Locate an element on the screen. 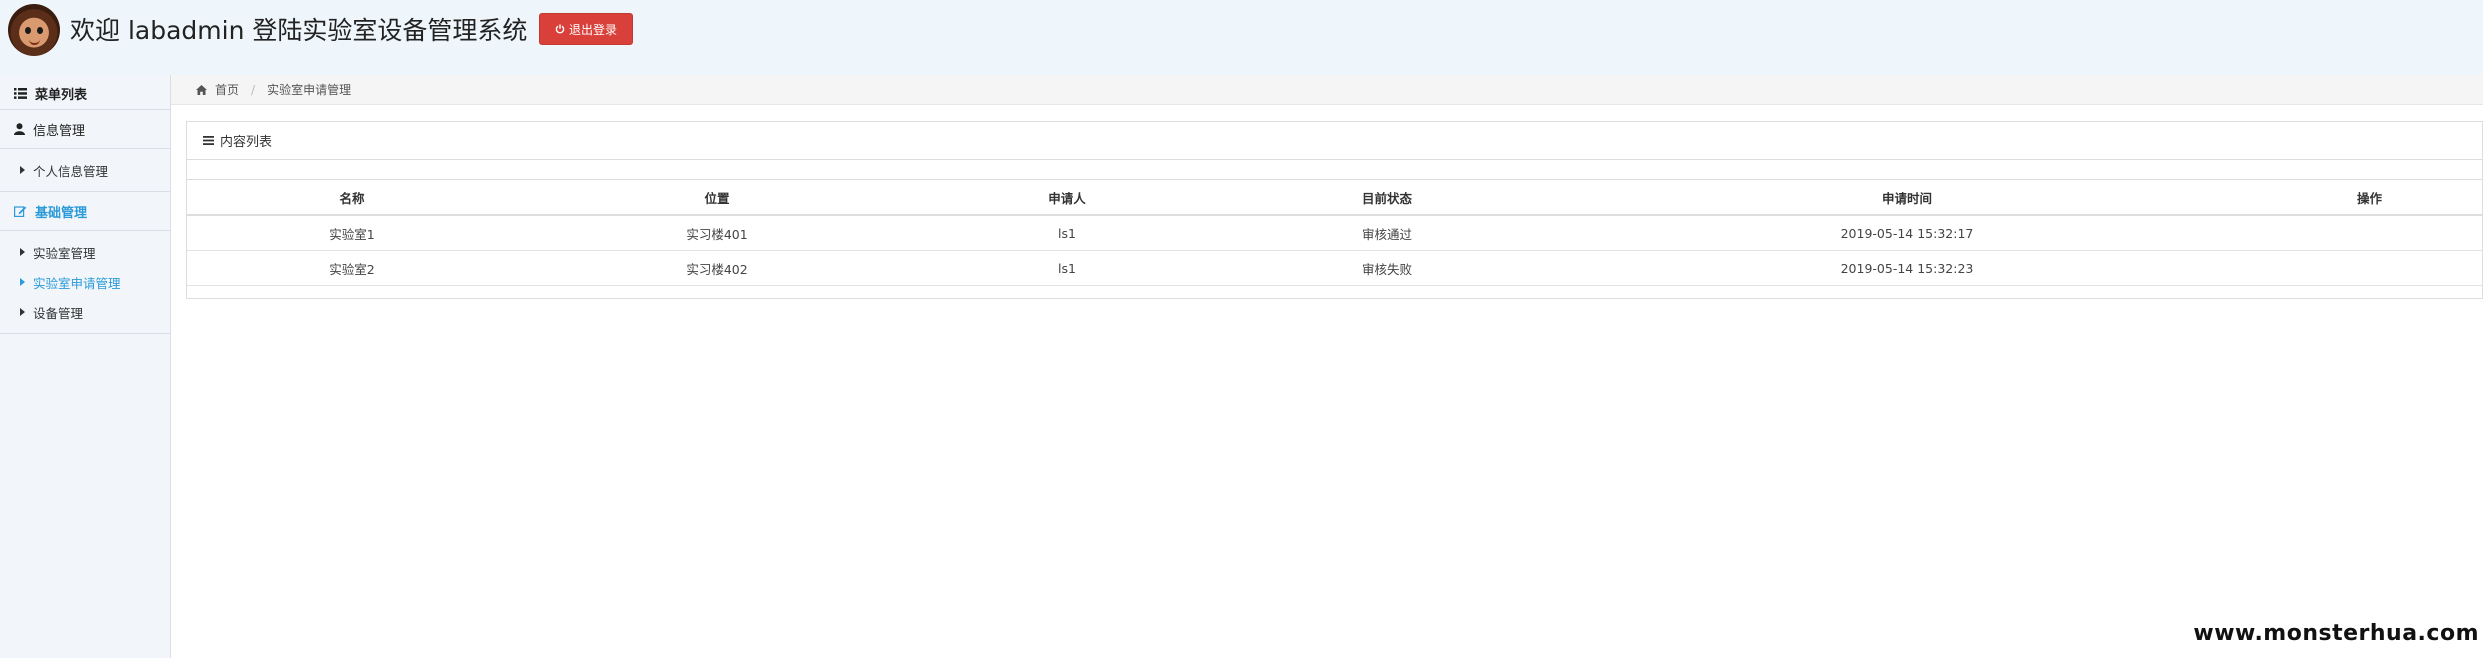 This screenshot has height=658, width=2483. sidebar: 菜单列表 信息管理 个人信息管理 基础管理 实验室管理 实验室申请管理 设备管理 is located at coordinates (85, 366).